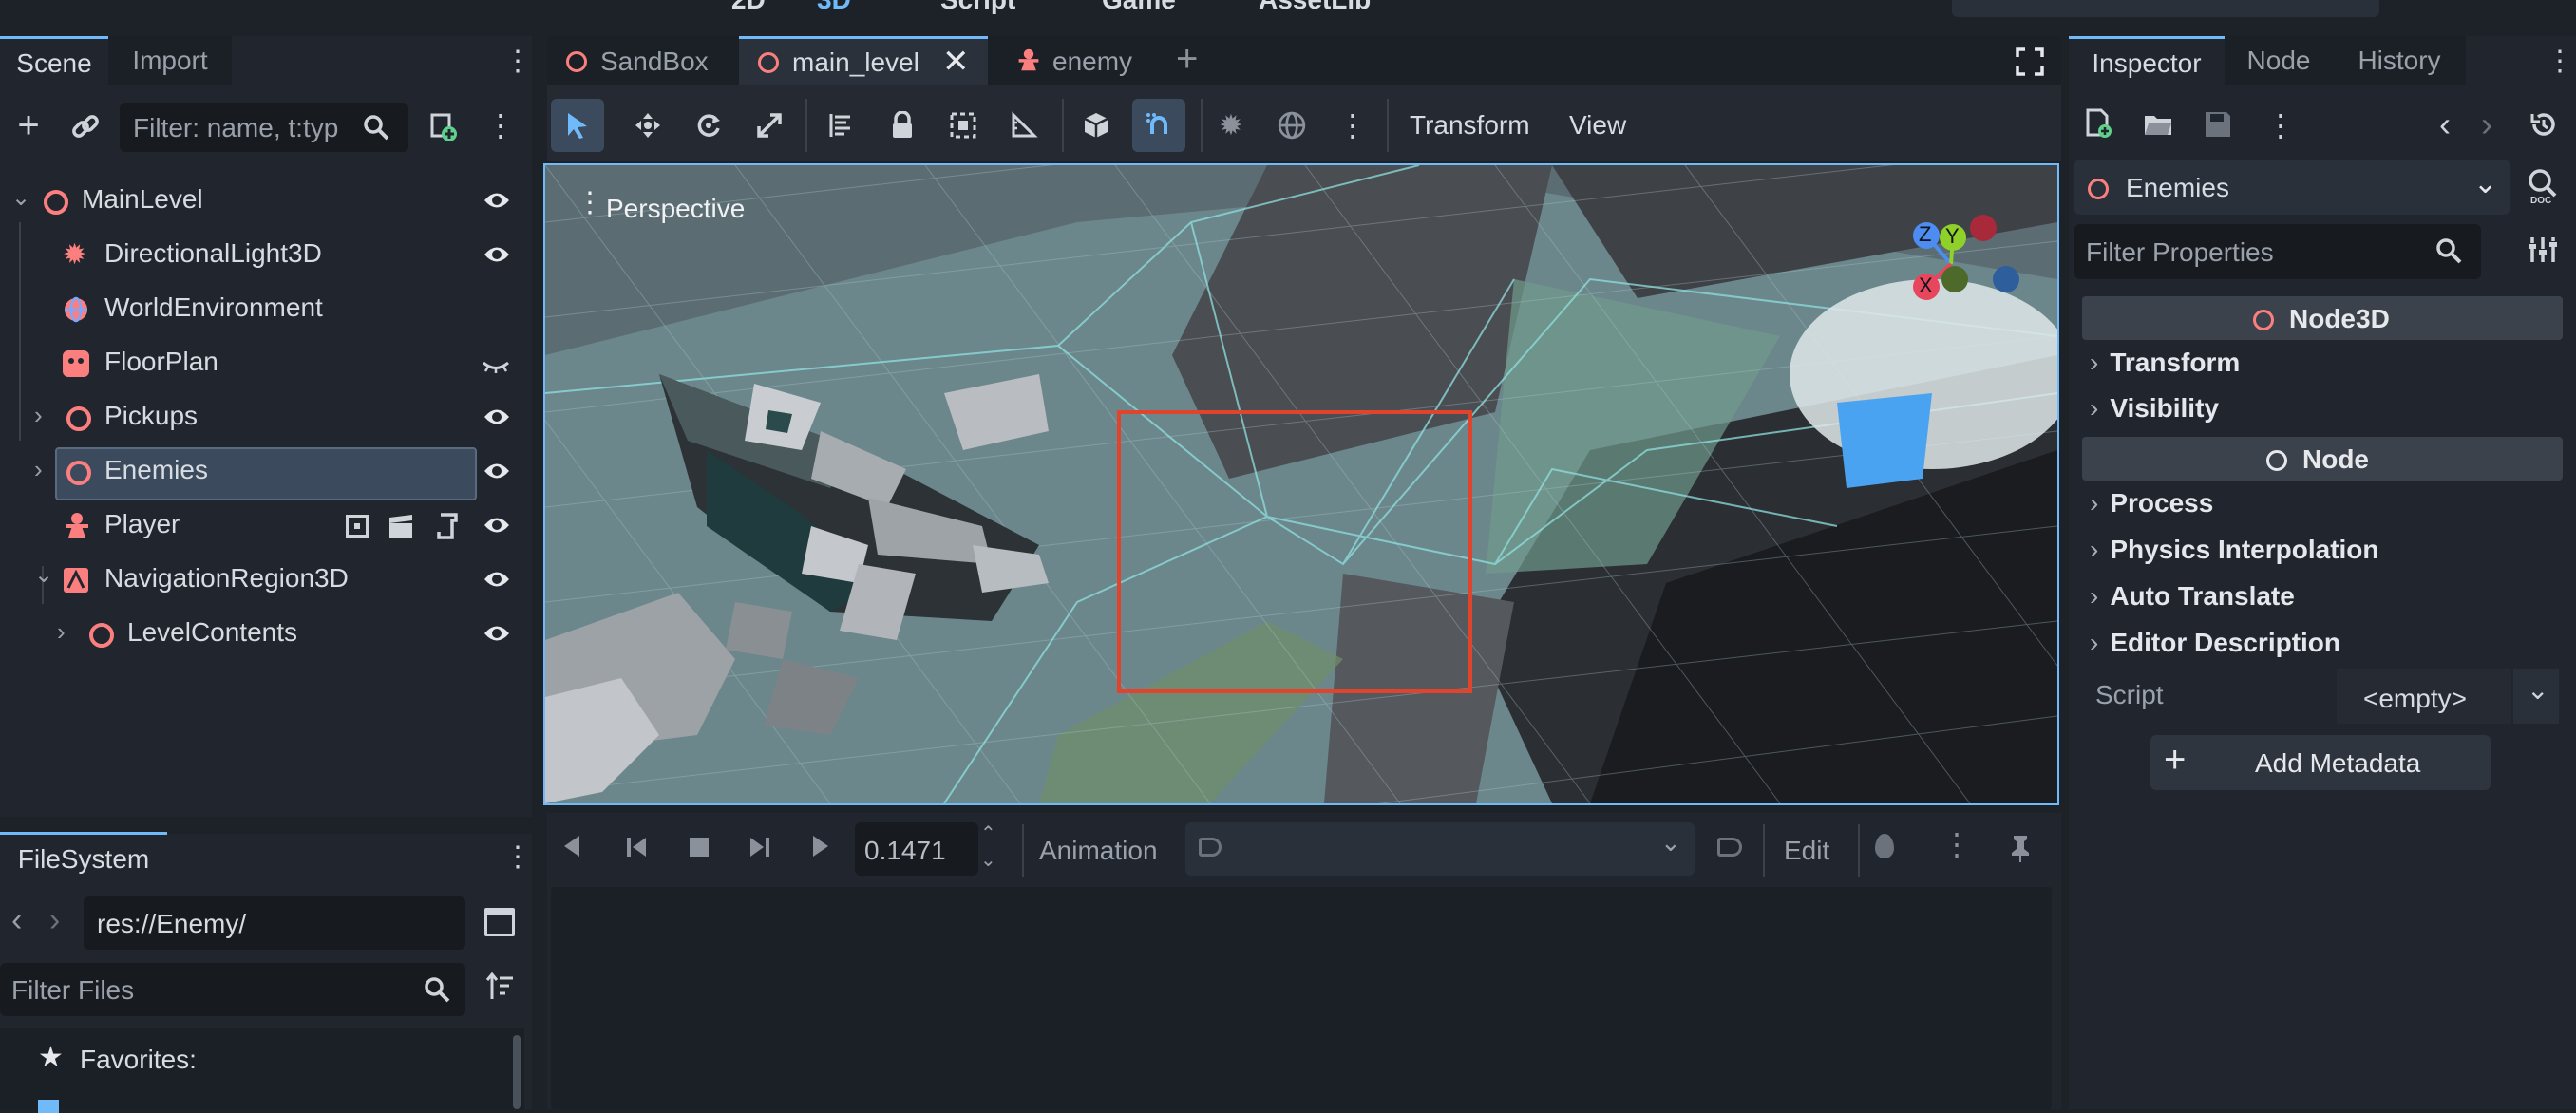  I want to click on docs-icon: DOC, so click(2545, 188).